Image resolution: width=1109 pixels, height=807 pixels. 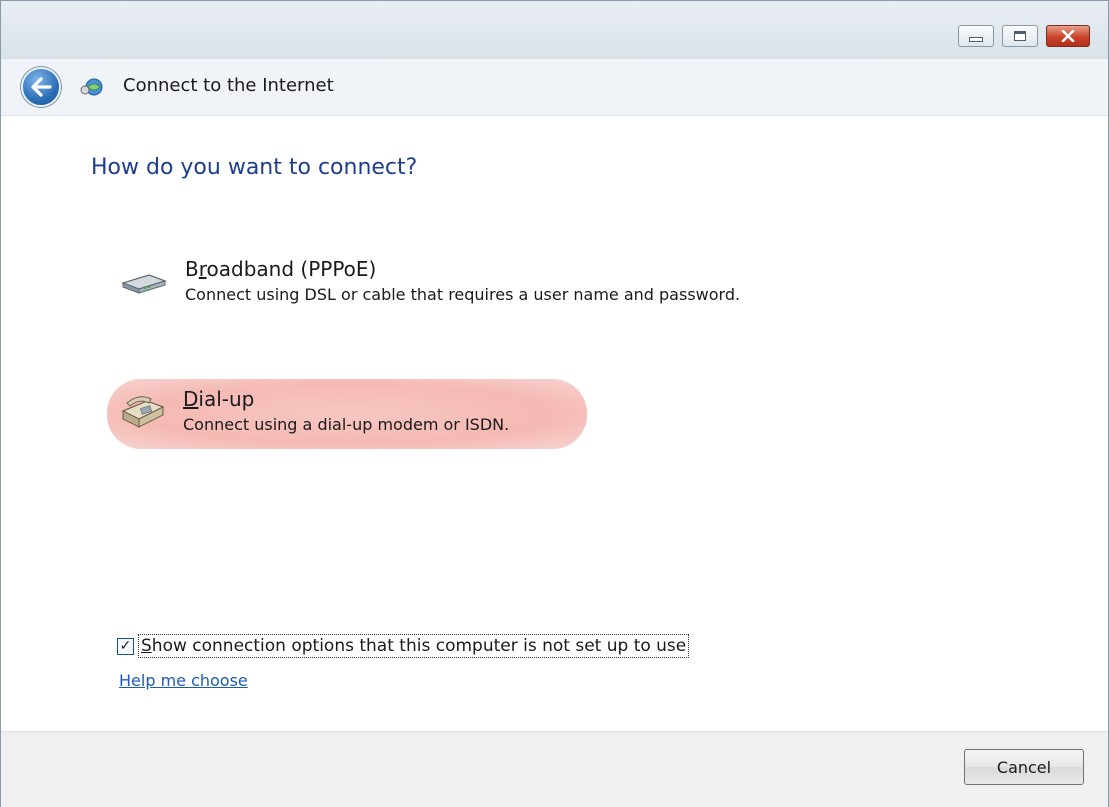 What do you see at coordinates (554, 769) in the screenshot?
I see `wizard-footer: Cancel` at bounding box center [554, 769].